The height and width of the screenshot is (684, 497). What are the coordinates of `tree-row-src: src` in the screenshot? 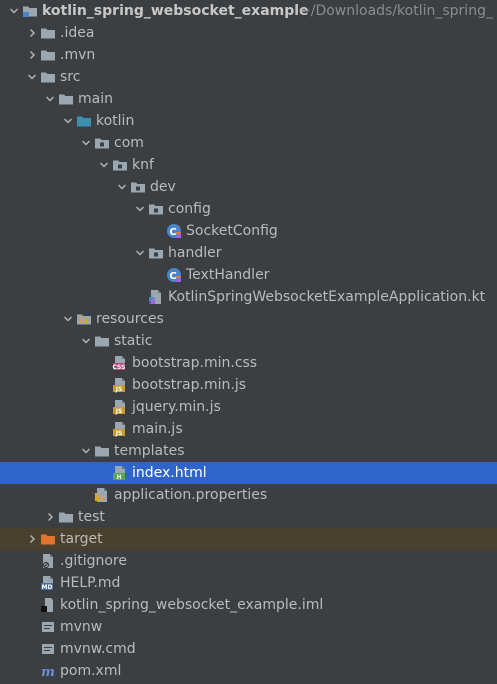 It's located at (248, 77).